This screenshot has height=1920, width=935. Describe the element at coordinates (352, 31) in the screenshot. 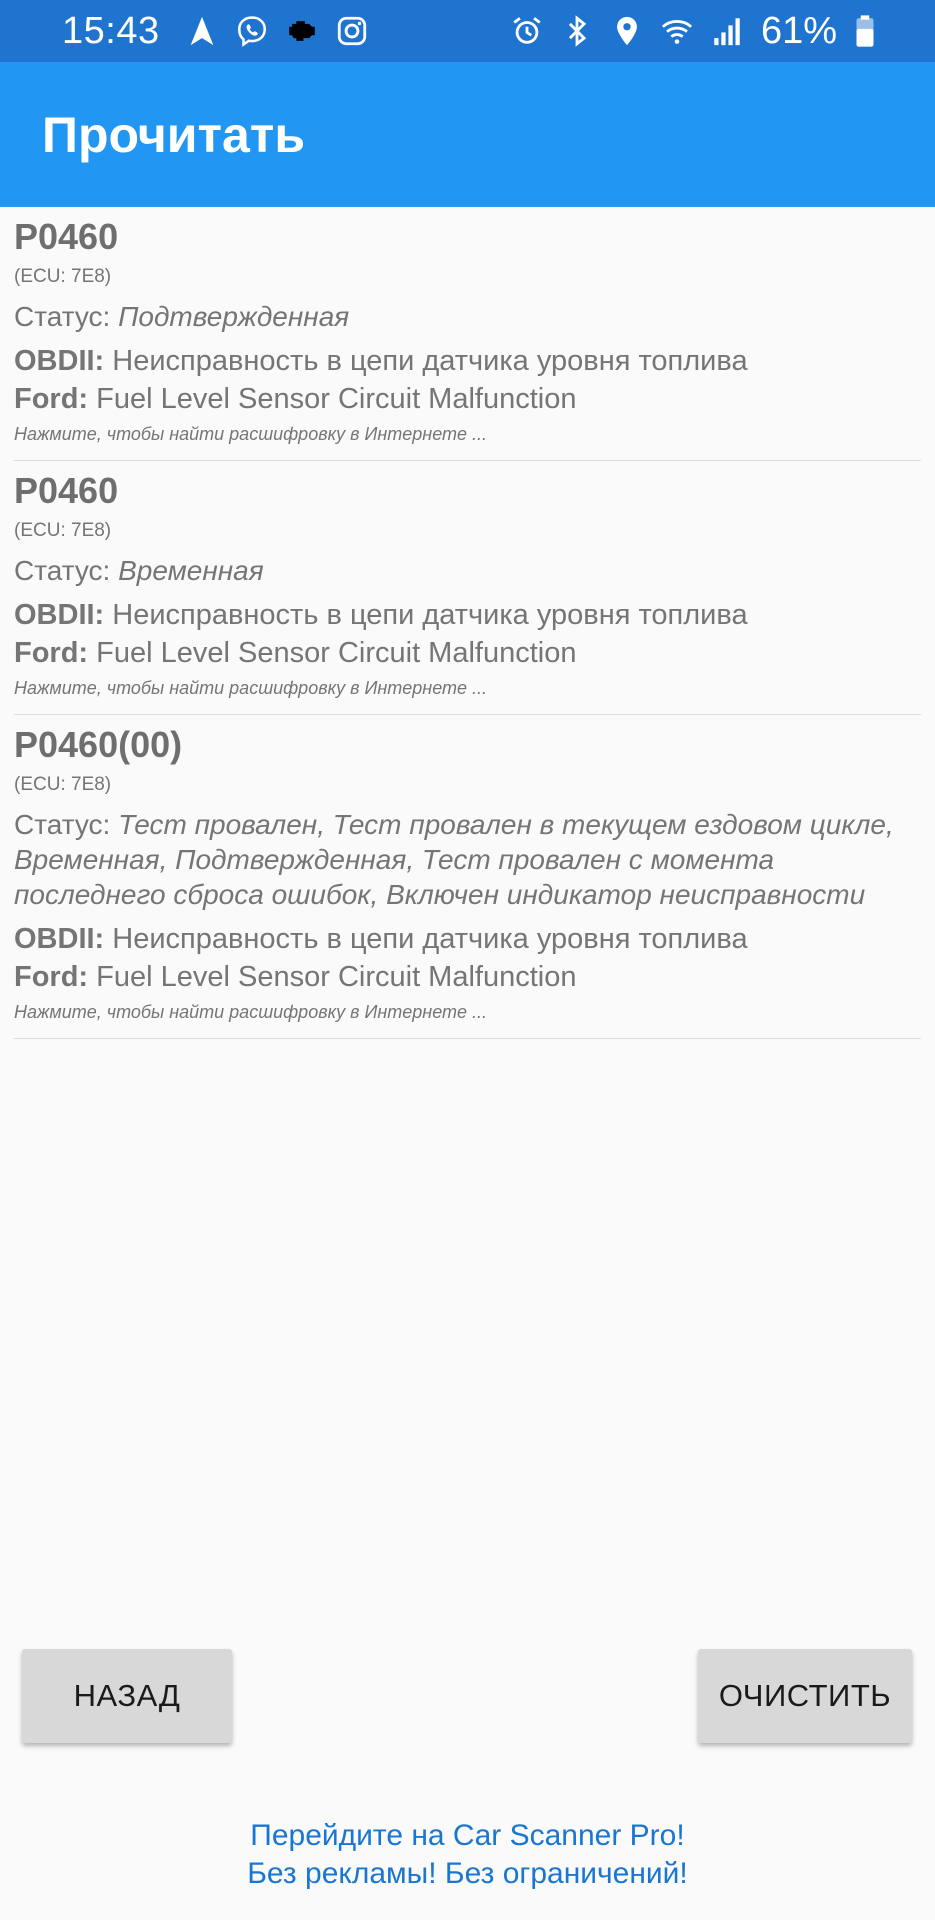

I see `instagram-icon` at that location.